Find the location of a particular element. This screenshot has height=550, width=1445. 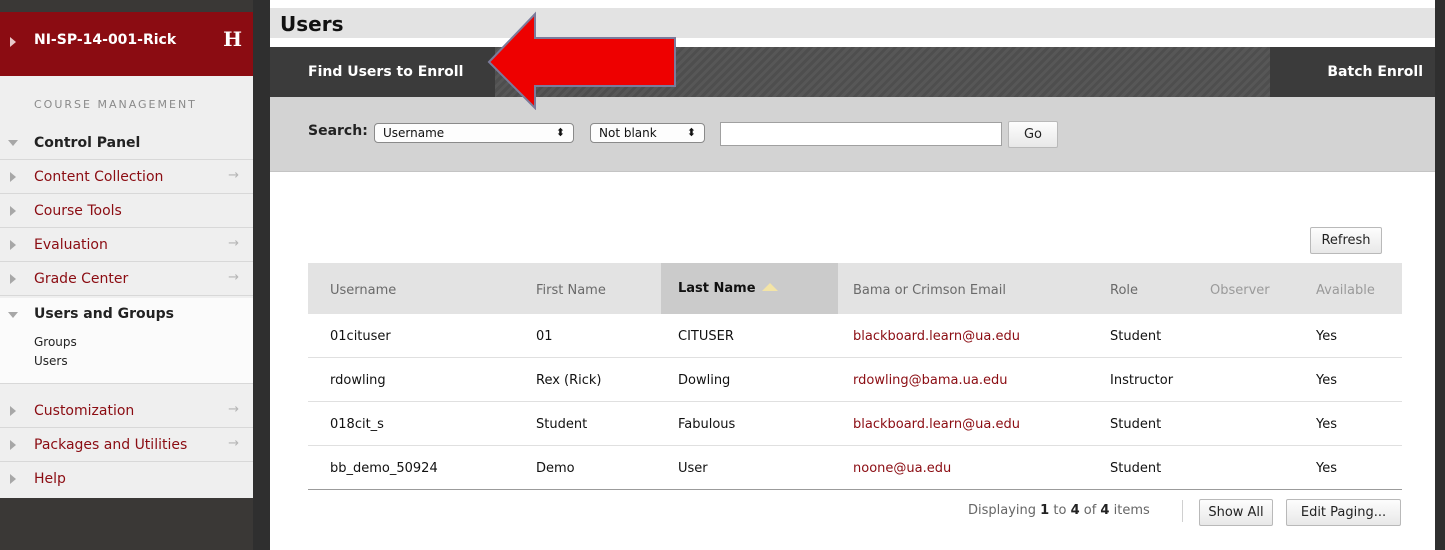

university-logo: H is located at coordinates (232, 39).